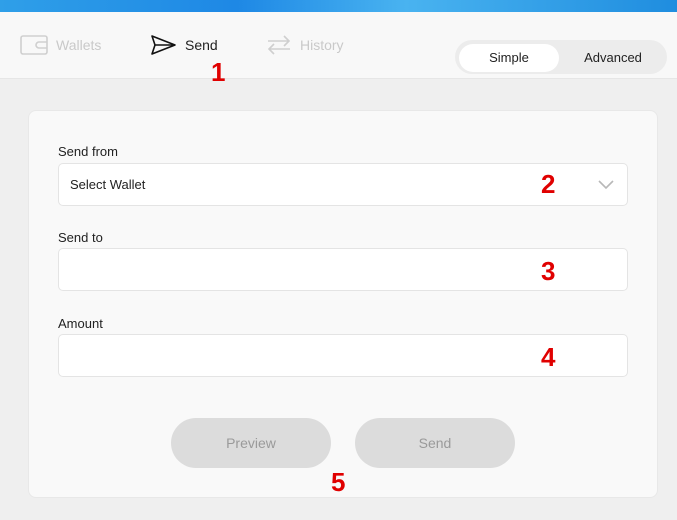 The height and width of the screenshot is (520, 677). Describe the element at coordinates (338, 482) in the screenshot. I see `annotation-marker-5: 5` at that location.